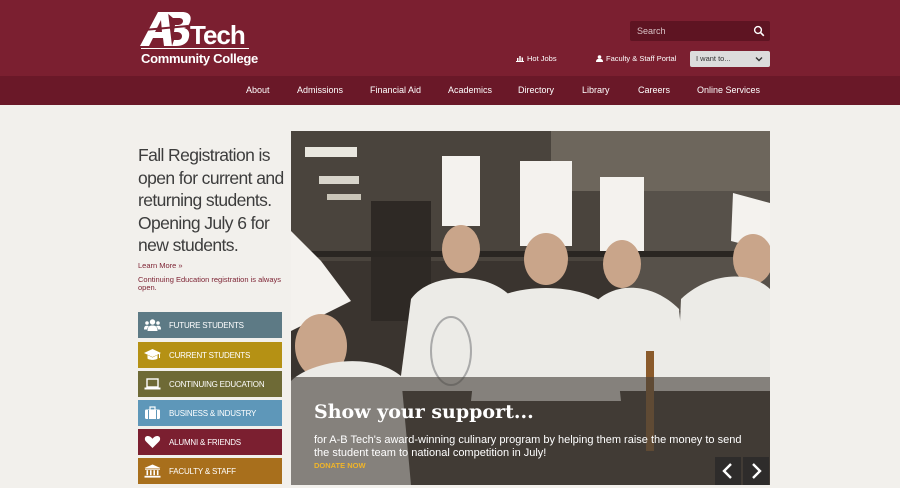 The image size is (900, 488). What do you see at coordinates (217, 384) in the screenshot?
I see `audience-label: CONTINUING EDUCATION` at bounding box center [217, 384].